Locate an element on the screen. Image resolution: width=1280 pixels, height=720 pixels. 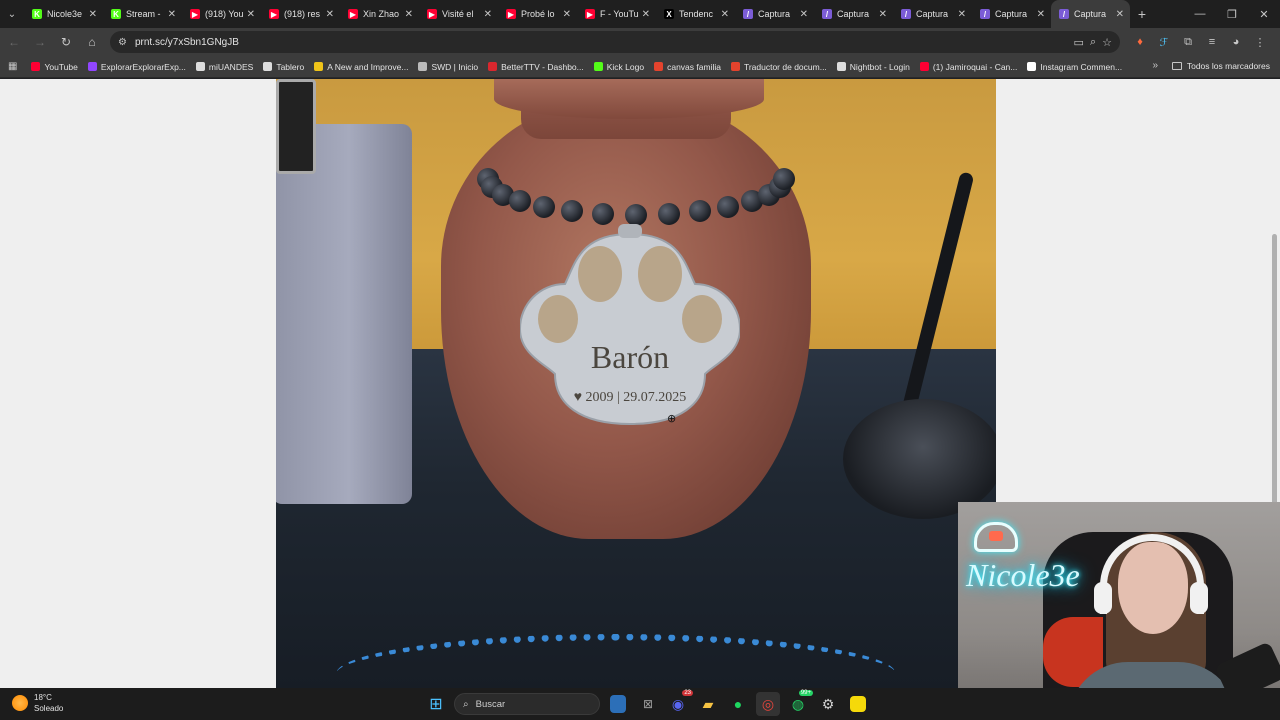
whatsapp-icon: ◍ 99+ is located at coordinates (799, 703).